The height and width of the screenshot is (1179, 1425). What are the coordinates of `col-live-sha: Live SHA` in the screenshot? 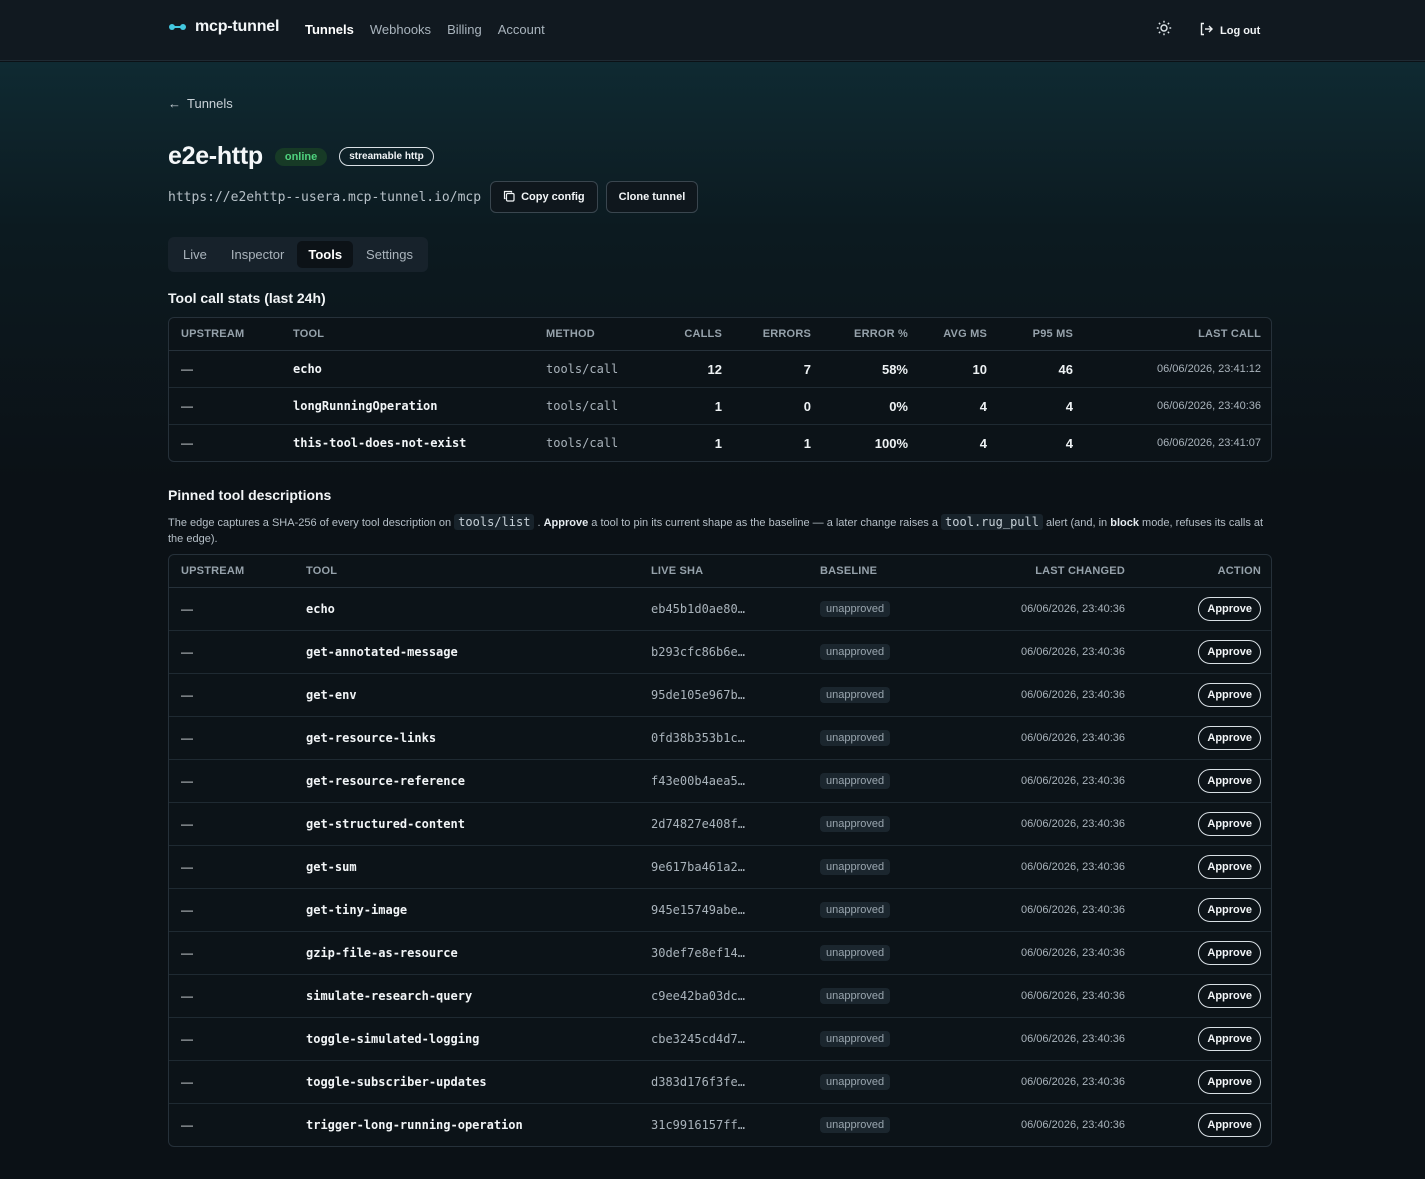 It's located at (723, 571).